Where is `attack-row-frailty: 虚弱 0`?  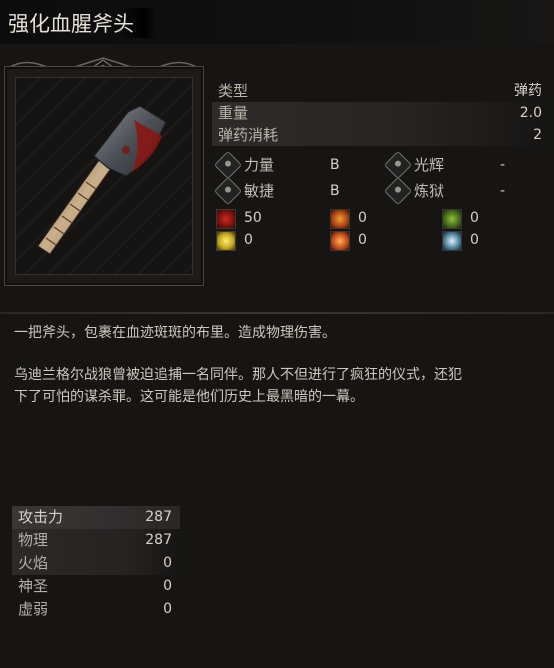 attack-row-frailty: 虚弱 0 is located at coordinates (96, 609).